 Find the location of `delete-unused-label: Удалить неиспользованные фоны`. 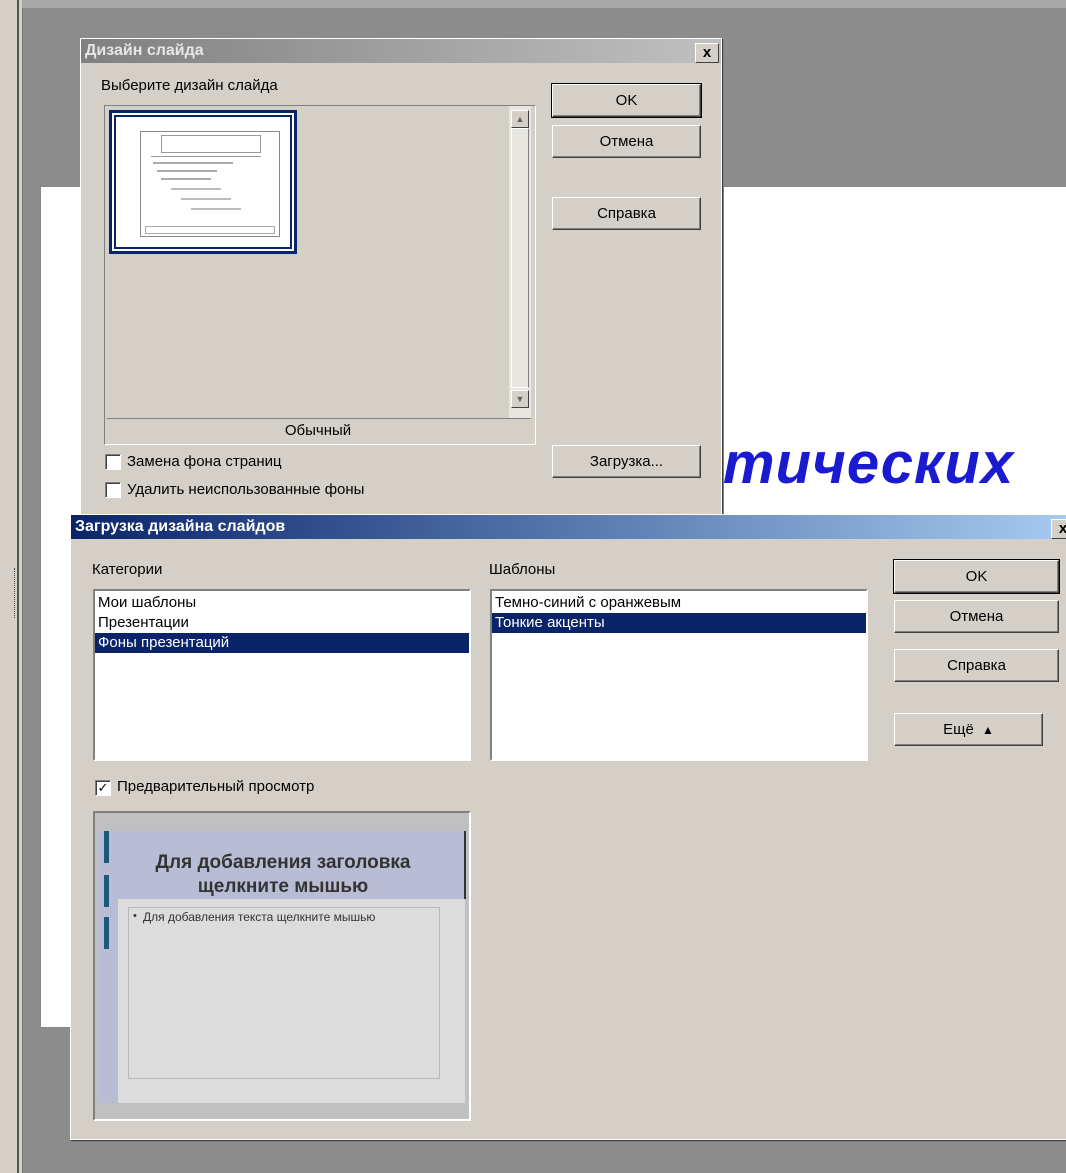

delete-unused-label: Удалить неиспользованные фоны is located at coordinates (245, 489).